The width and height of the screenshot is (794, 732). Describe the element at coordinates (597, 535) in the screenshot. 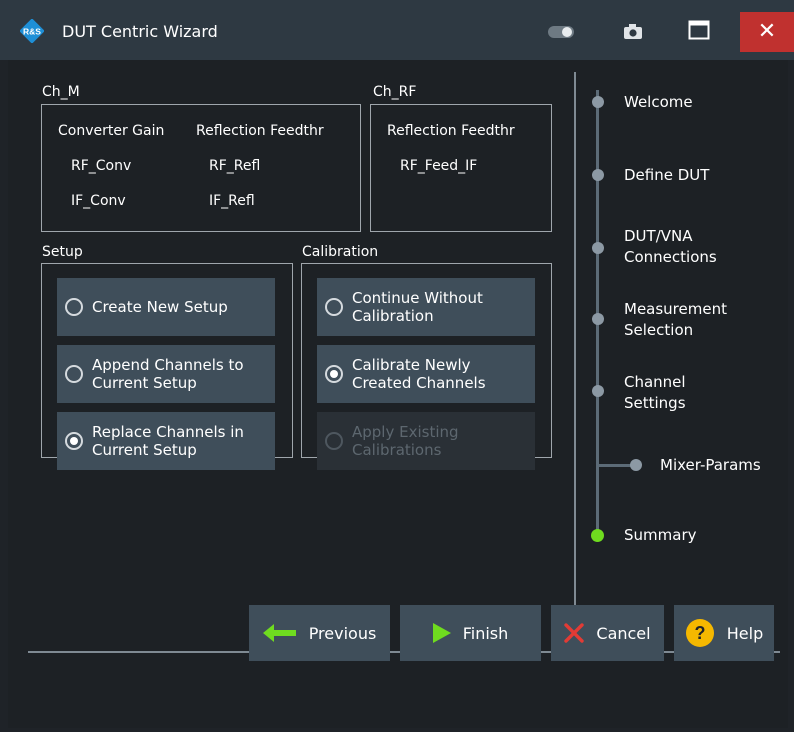

I see `step-dot-active` at that location.